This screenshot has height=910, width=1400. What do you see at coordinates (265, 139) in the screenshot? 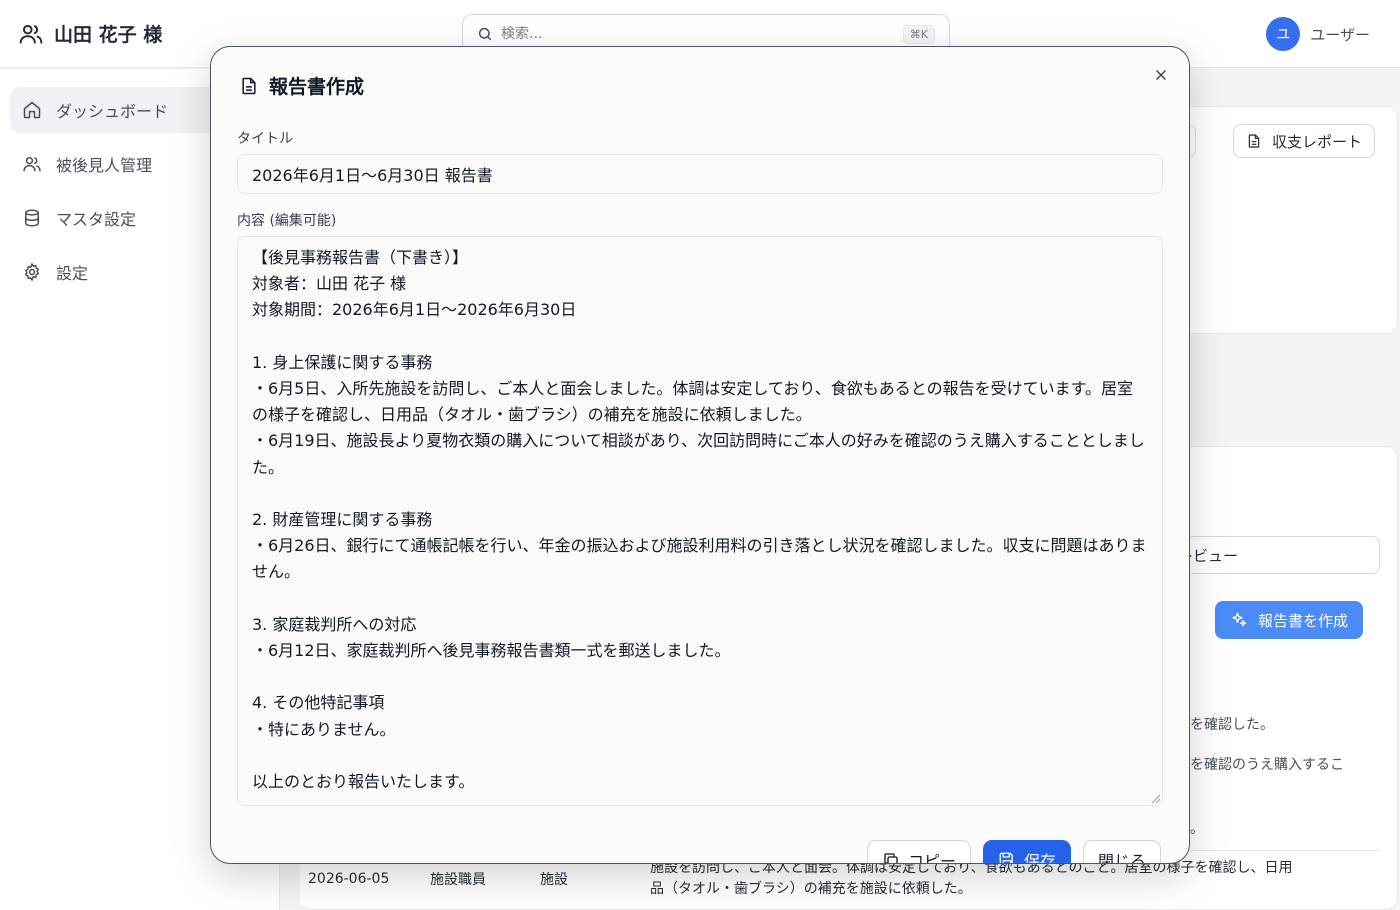
I see `title-field-label: タイトル` at bounding box center [265, 139].